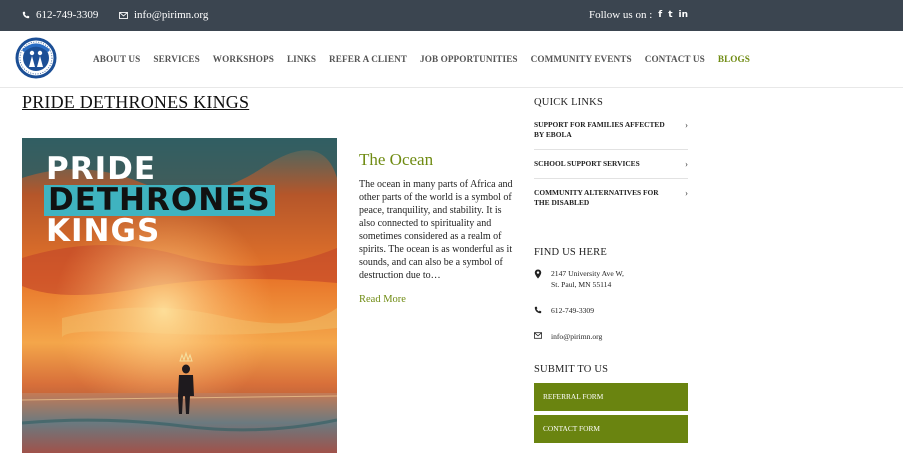  Describe the element at coordinates (116, 59) in the screenshot. I see `nav-about-us: ABOUT US` at that location.